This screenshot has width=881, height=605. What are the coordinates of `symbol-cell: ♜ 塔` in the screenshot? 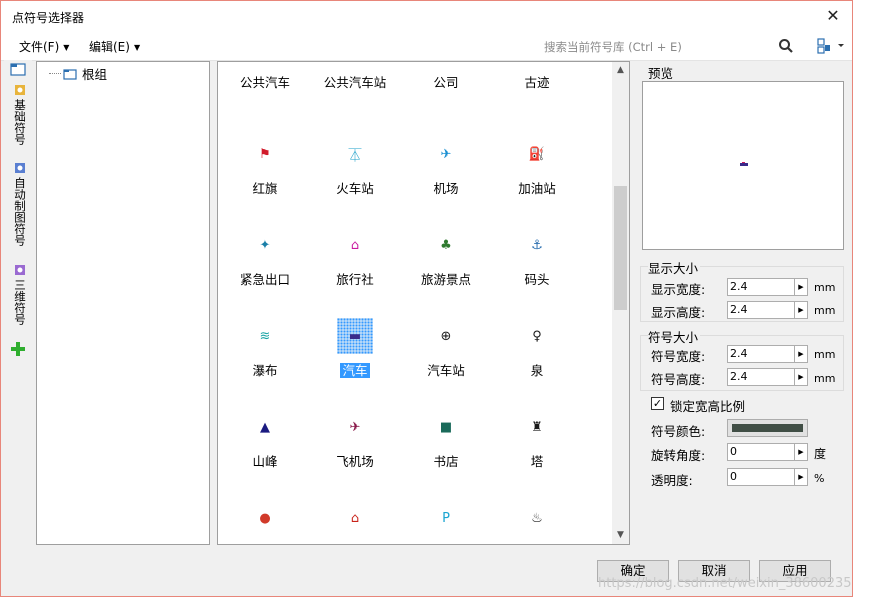 It's located at (537, 440).